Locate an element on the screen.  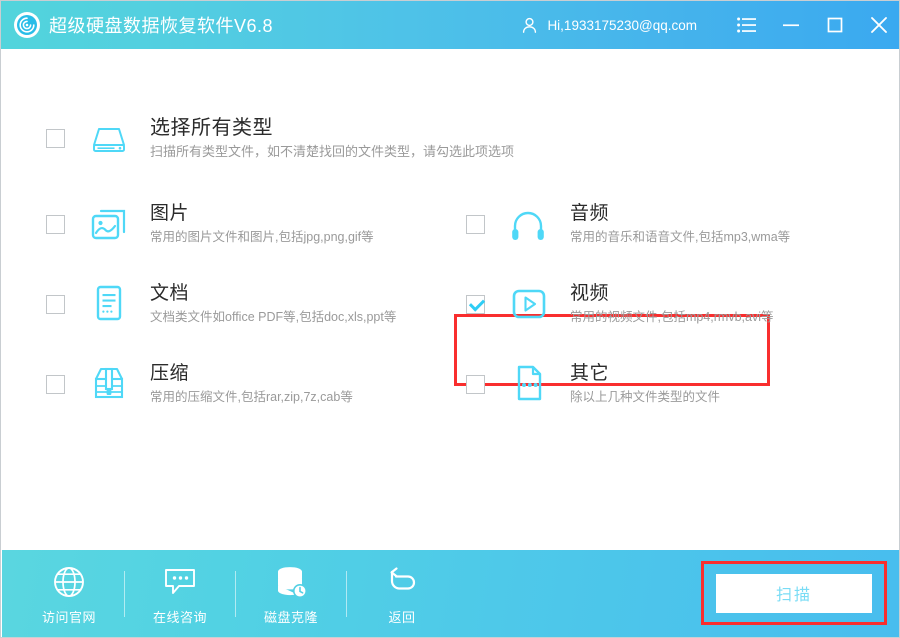
play-video-icon is located at coordinates (529, 304).